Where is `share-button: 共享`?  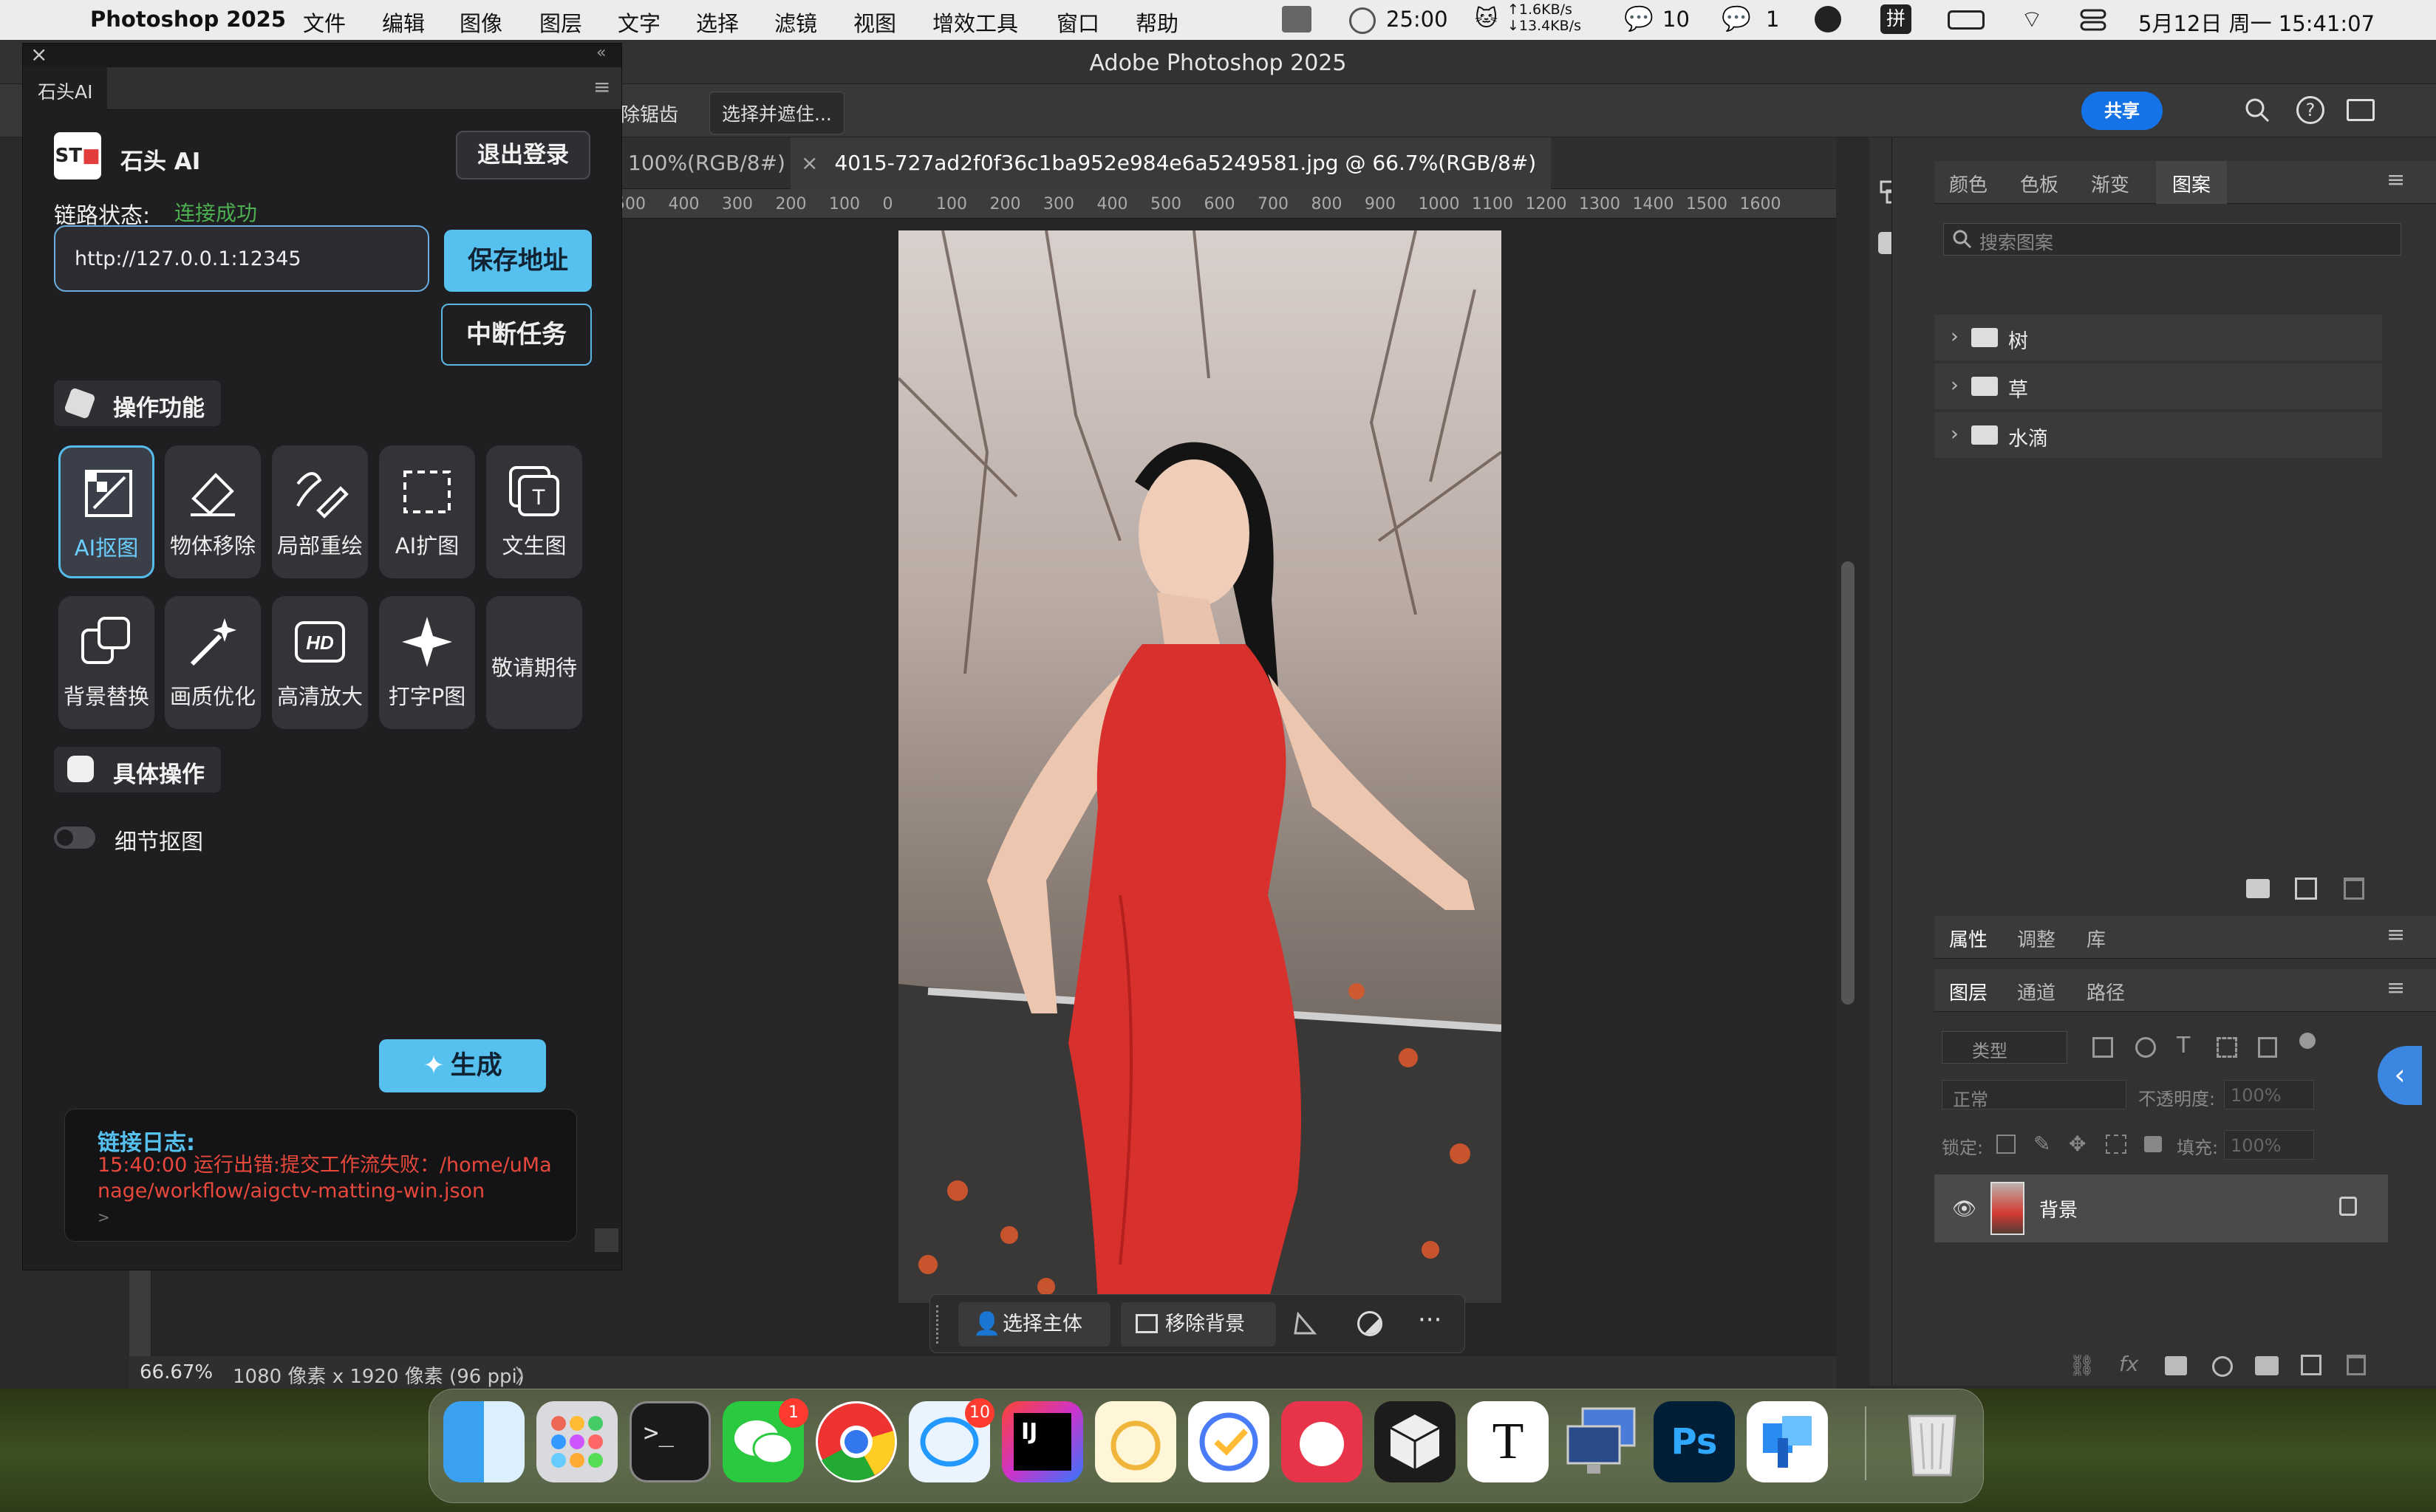 share-button: 共享 is located at coordinates (2122, 111).